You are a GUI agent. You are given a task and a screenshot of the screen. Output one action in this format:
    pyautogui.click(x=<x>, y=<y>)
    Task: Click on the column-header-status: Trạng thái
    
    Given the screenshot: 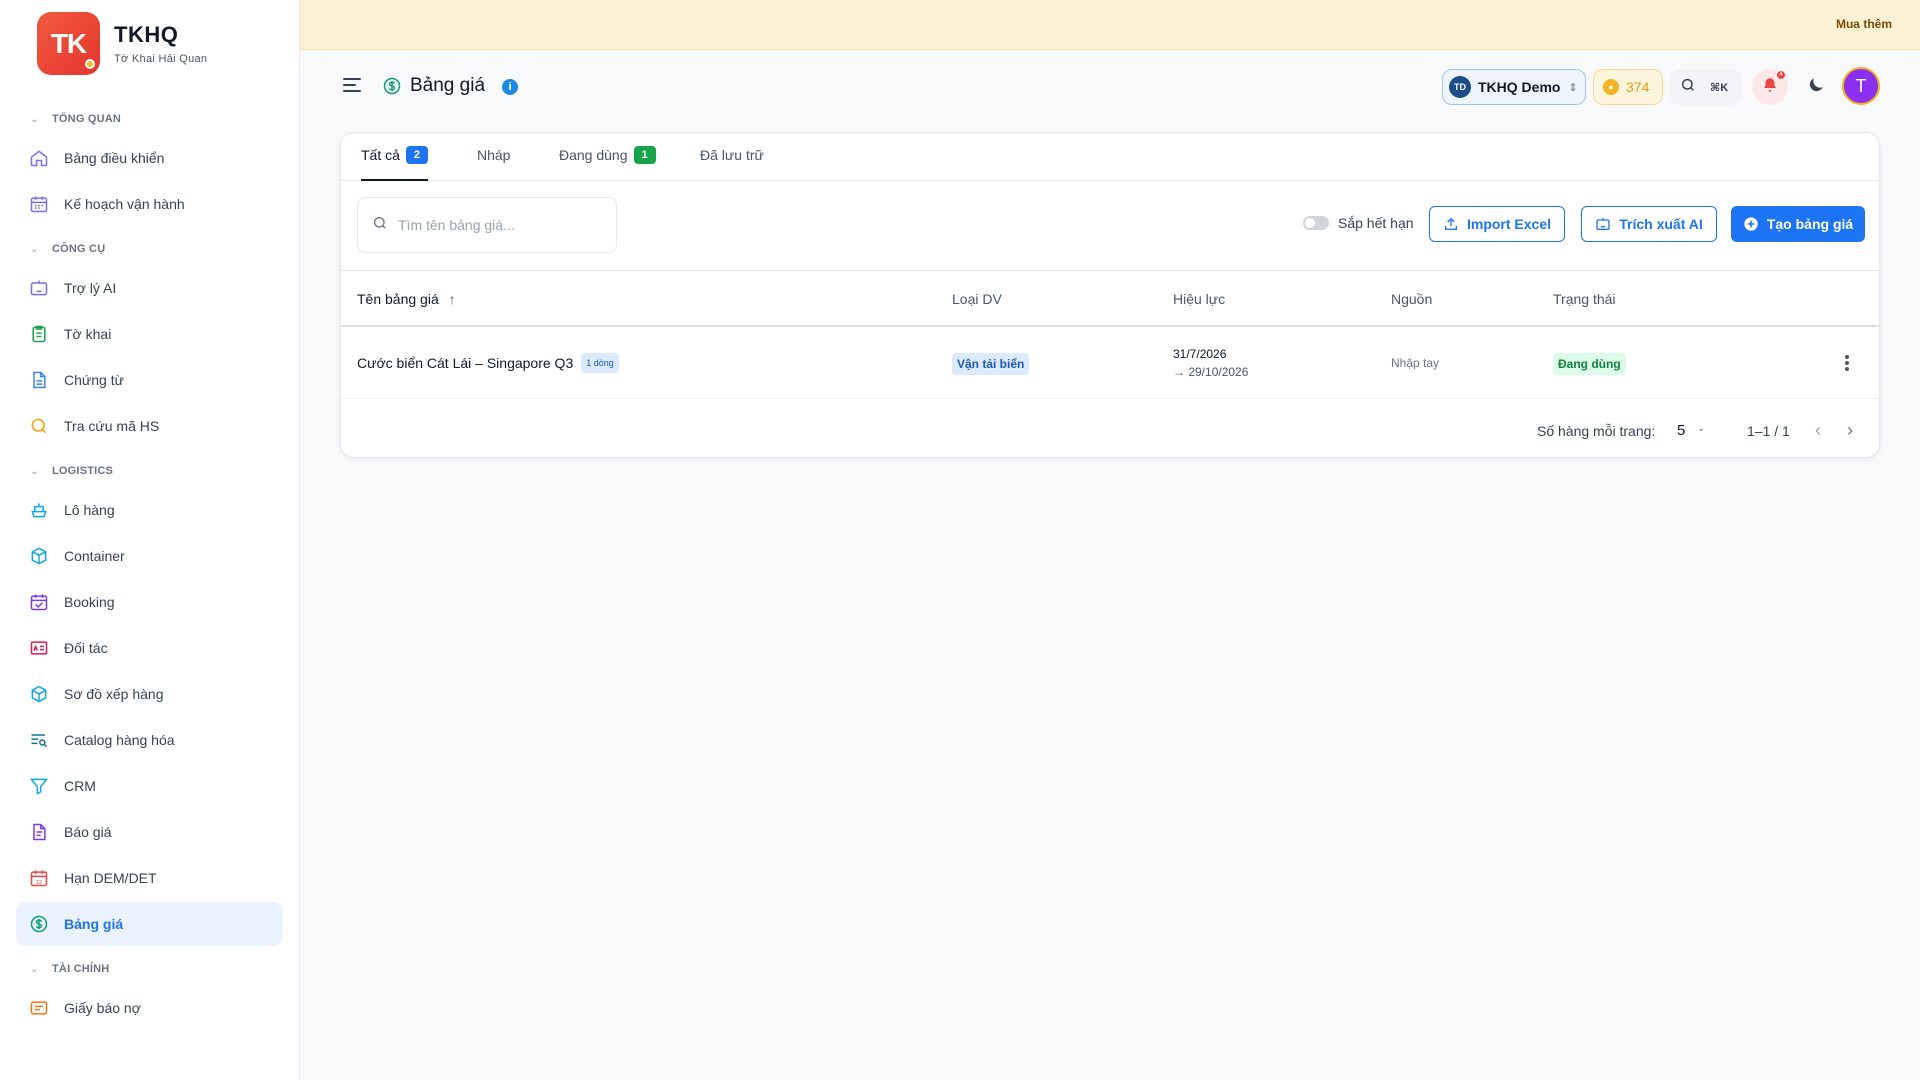 What is the action you would take?
    pyautogui.click(x=1584, y=299)
    